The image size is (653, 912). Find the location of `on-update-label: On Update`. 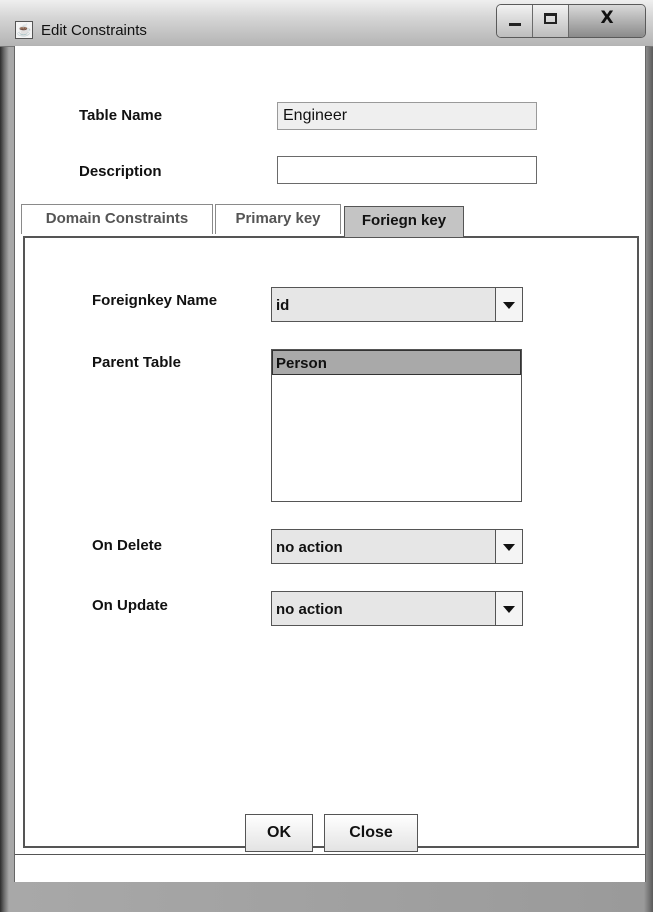

on-update-label: On Update is located at coordinates (130, 605).